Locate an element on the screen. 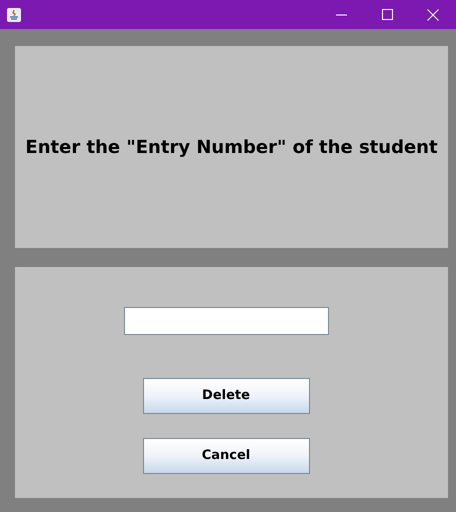 Image resolution: width=456 pixels, height=512 pixels. app-icon is located at coordinates (14, 15).